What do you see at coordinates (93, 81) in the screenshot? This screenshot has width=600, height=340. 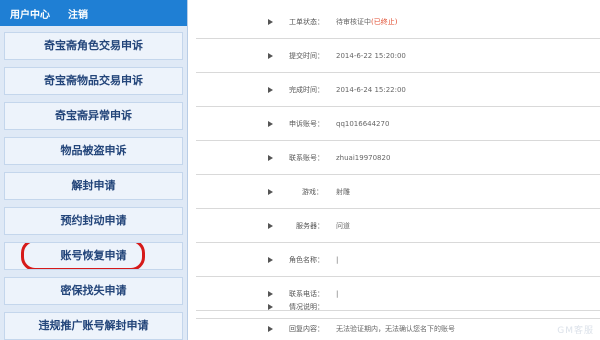 I see `sidebar-item-item-trade-appeal: 奇宝斋物品交易申诉` at bounding box center [93, 81].